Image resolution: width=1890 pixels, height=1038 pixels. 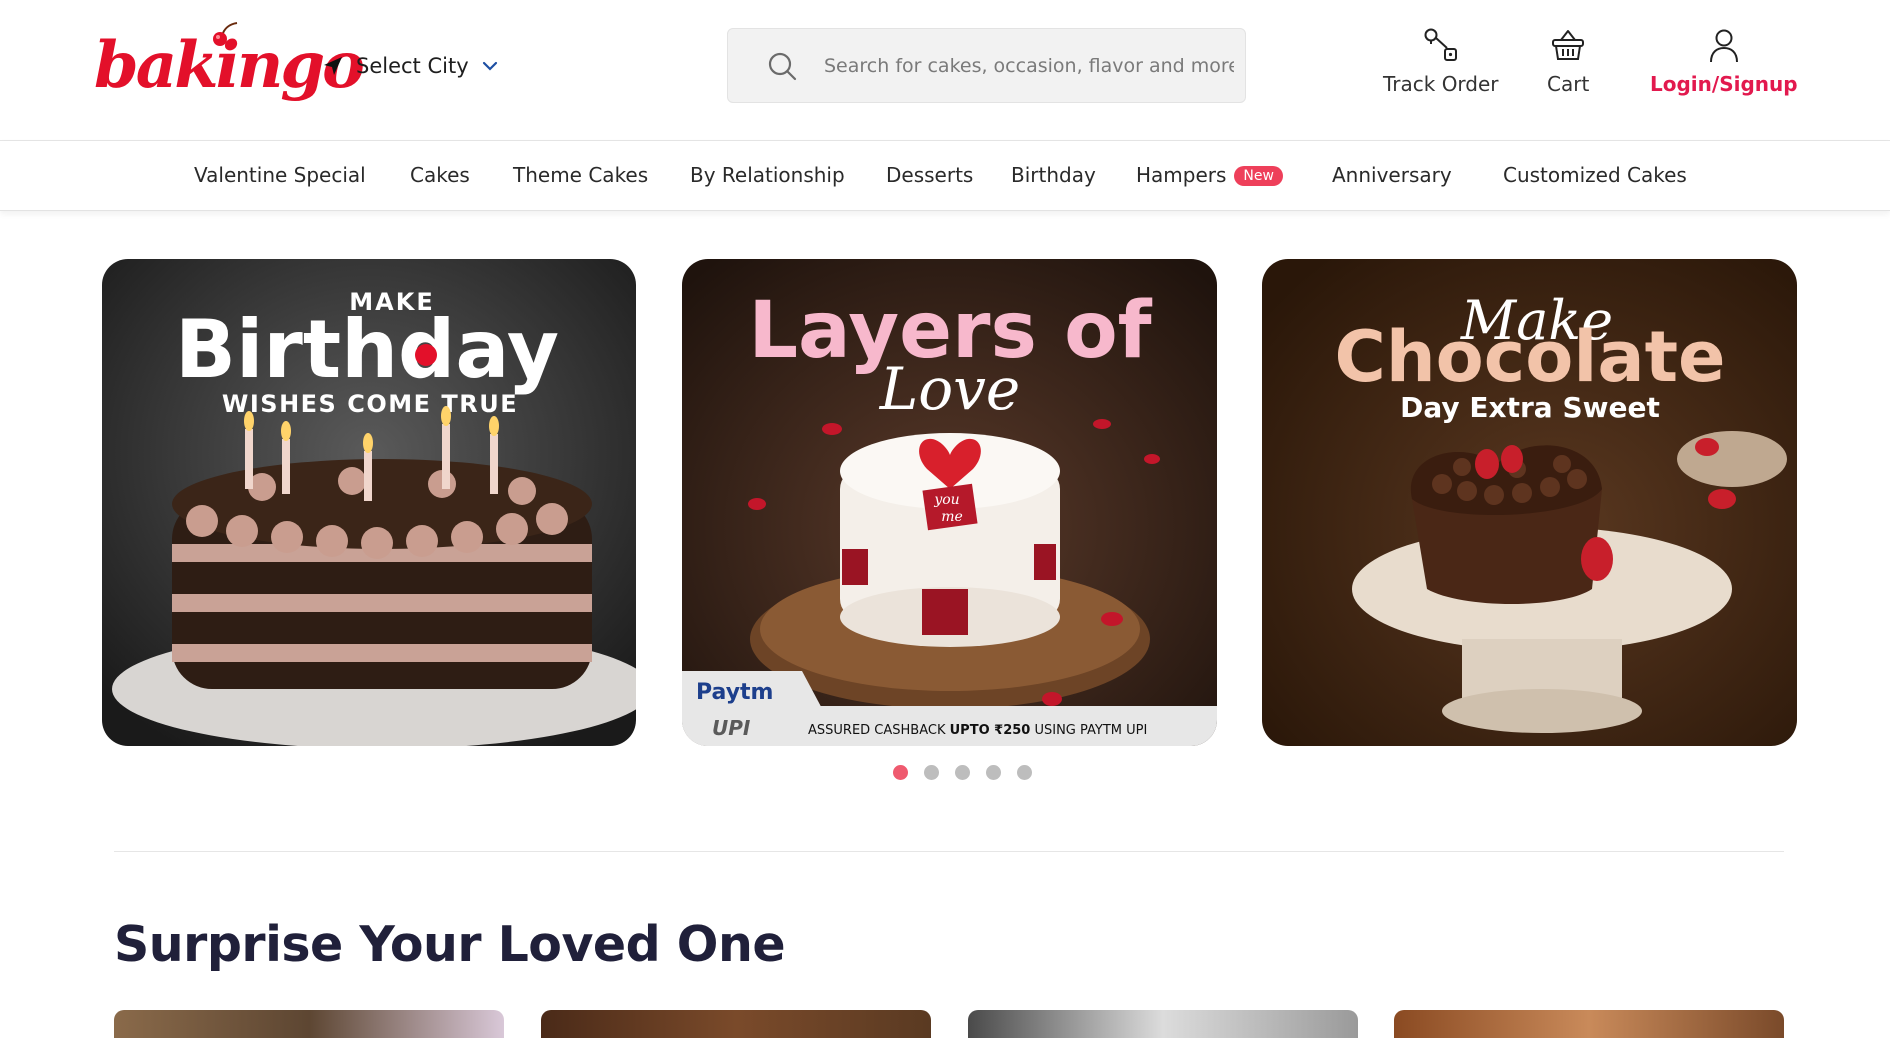 I want to click on banner-chocolate-day: Make Chocolate Day Extra Sweet, so click(x=1529, y=502).